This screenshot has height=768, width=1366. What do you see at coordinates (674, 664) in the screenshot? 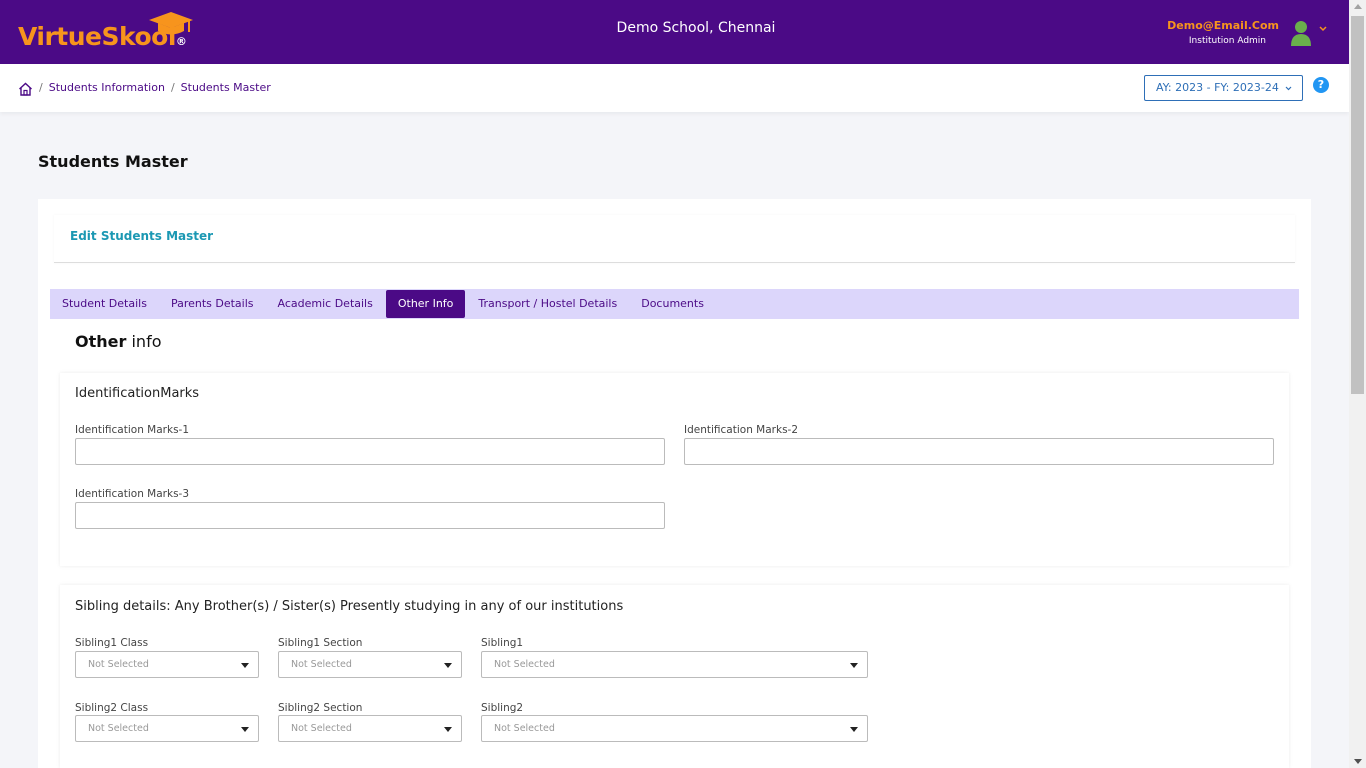
I see `sibling1-select: Not Selected` at bounding box center [674, 664].